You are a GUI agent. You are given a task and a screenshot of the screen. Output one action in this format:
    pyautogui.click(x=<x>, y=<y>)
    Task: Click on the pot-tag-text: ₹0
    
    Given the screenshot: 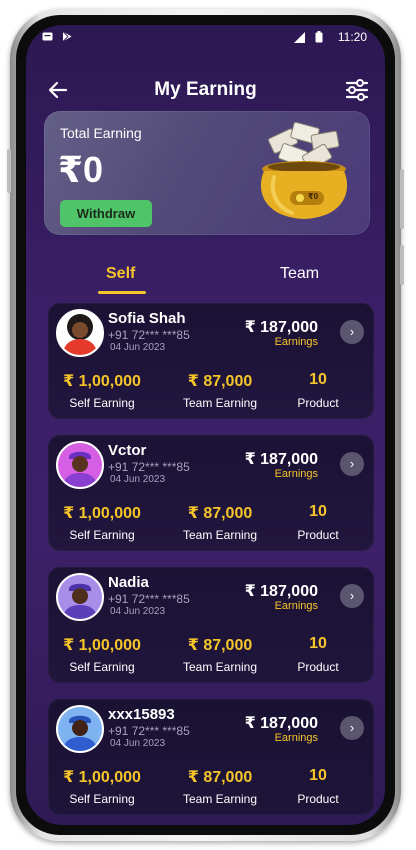 What is the action you would take?
    pyautogui.click(x=313, y=196)
    